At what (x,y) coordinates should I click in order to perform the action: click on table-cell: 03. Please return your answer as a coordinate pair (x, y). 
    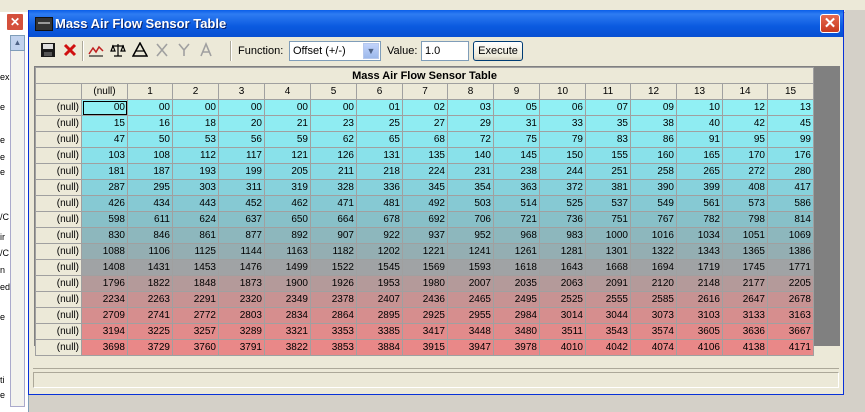
    Looking at the image, I should click on (470, 107).